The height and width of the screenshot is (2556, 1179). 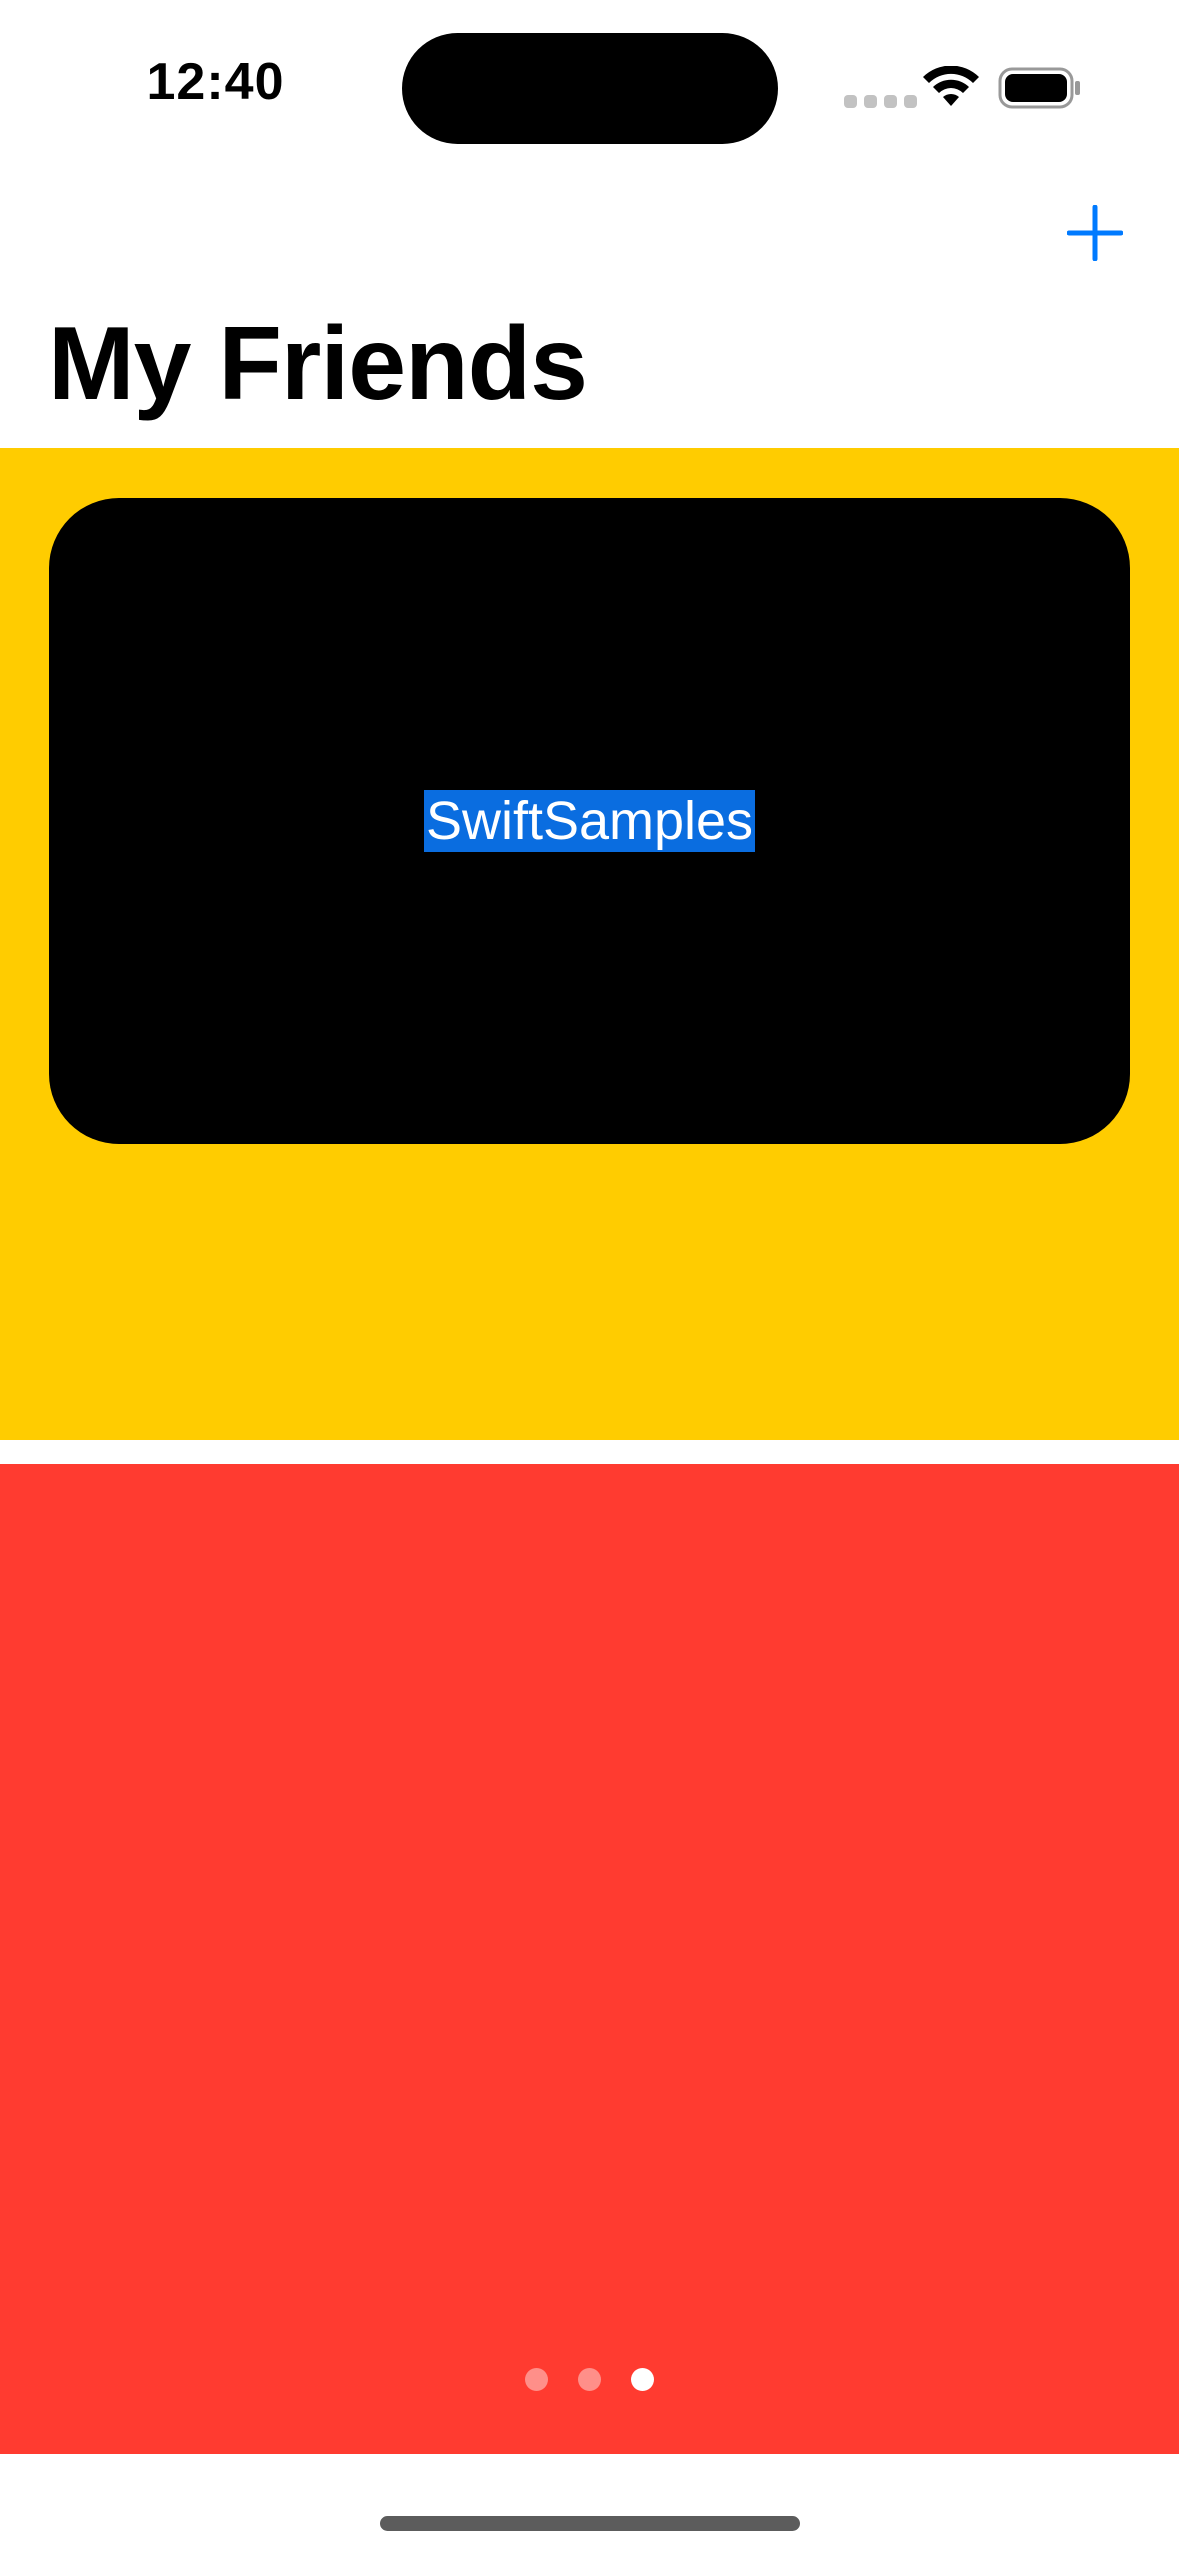 I want to click on page-title: My Friends, so click(x=318, y=364).